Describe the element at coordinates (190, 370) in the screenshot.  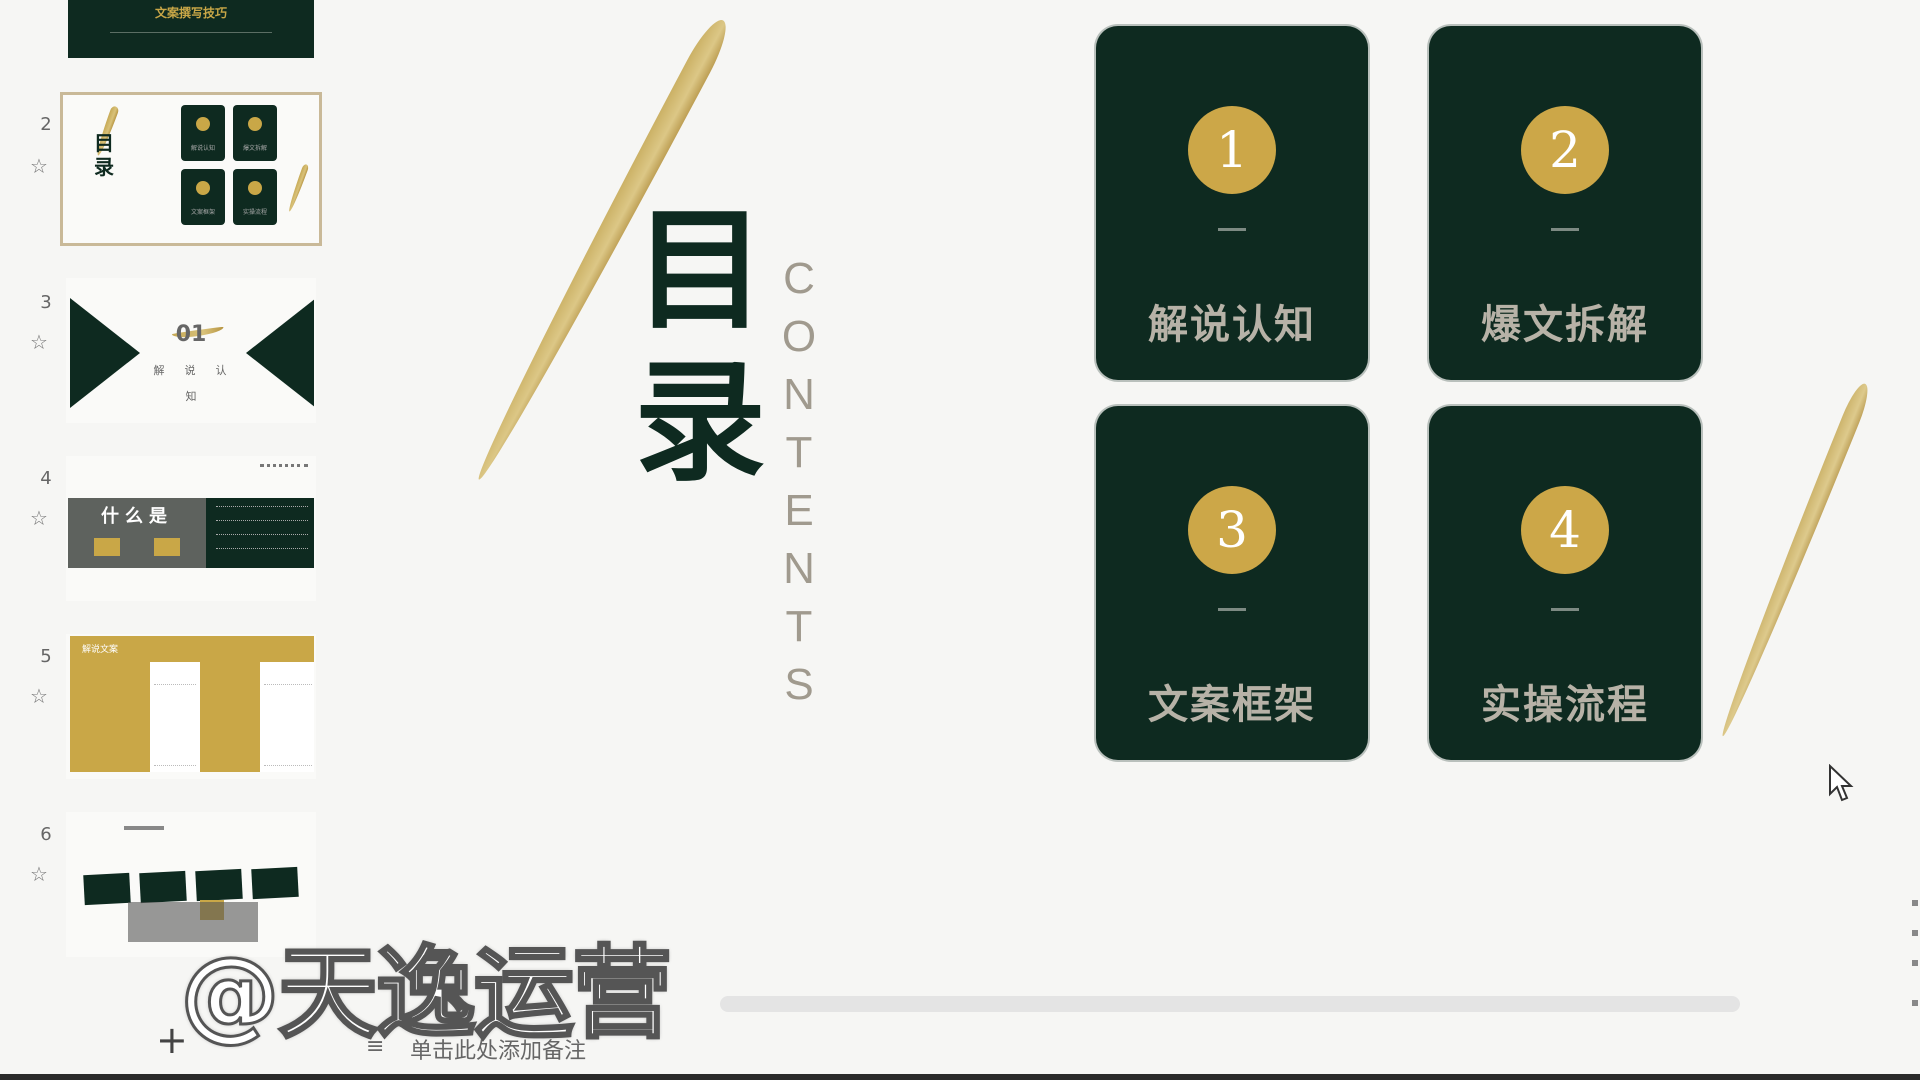
I see `thumb-caption-char: 说` at that location.